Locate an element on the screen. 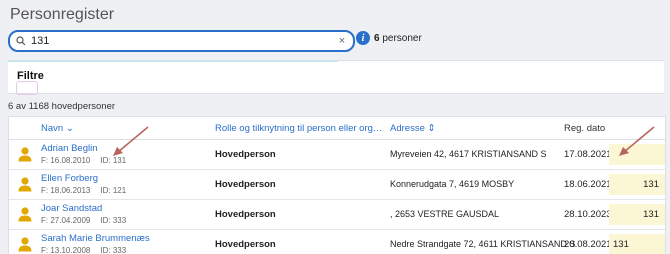 This screenshot has width=670, height=254. address: Myreveien 42, 4617 KRISTIANSAND S is located at coordinates (468, 154).